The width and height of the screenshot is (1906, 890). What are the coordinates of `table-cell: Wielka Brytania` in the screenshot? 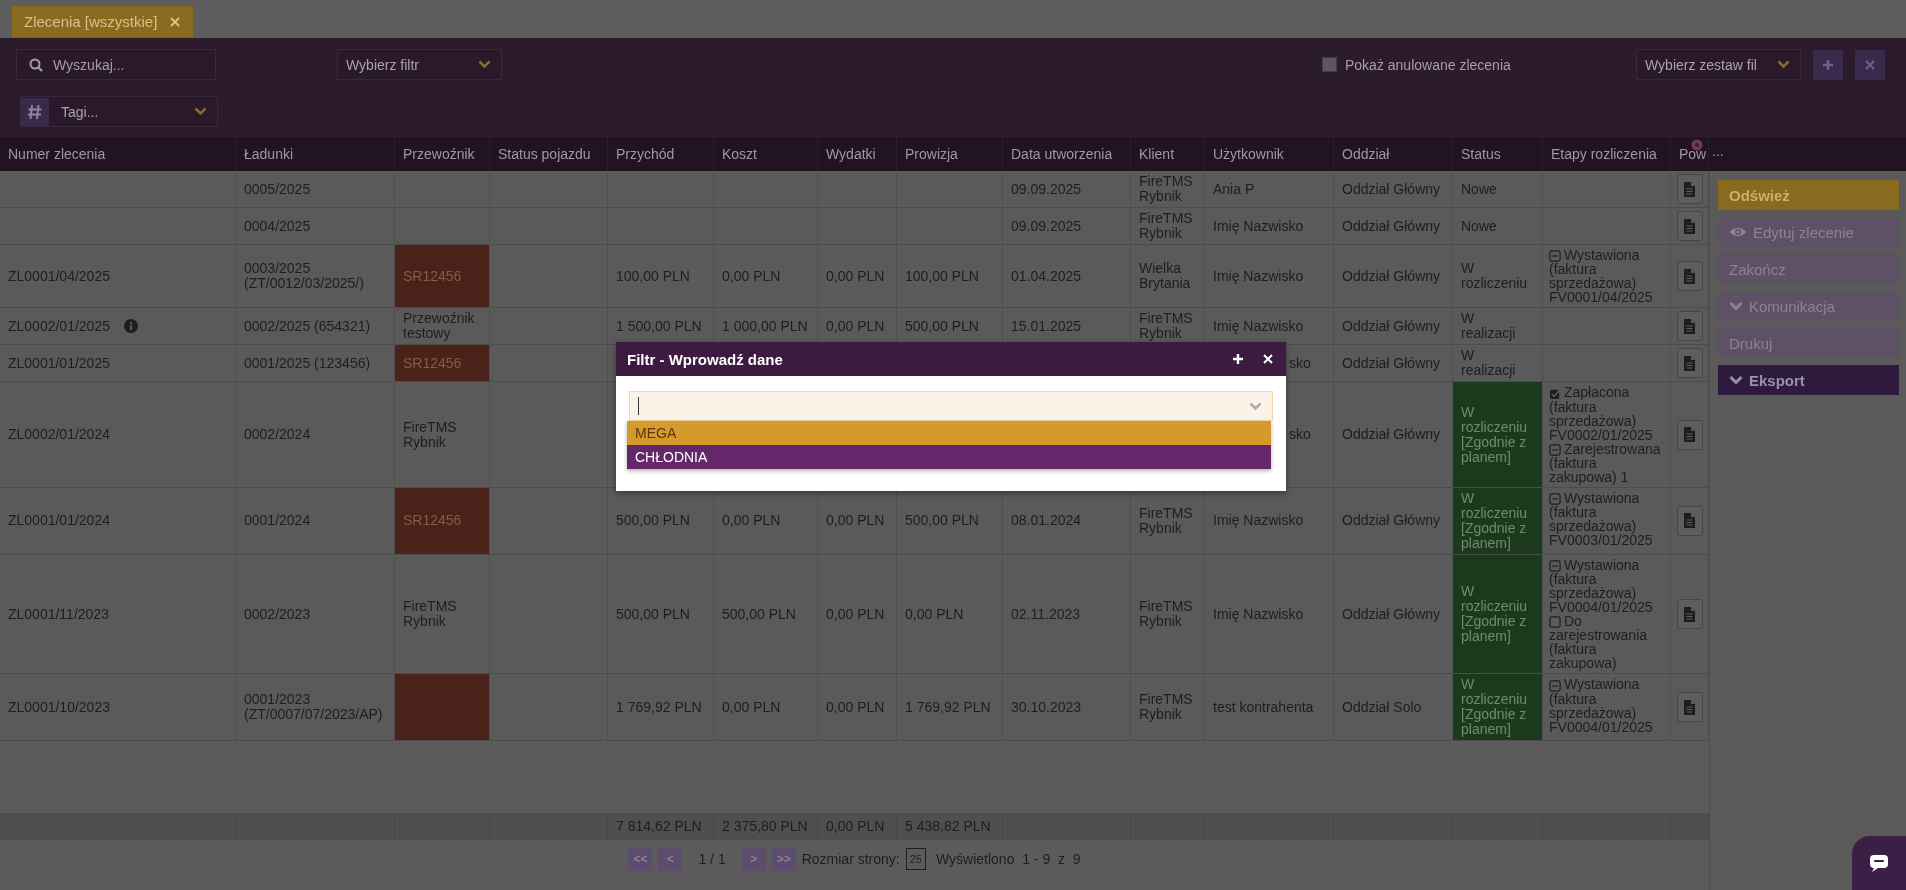 It's located at (1168, 276).